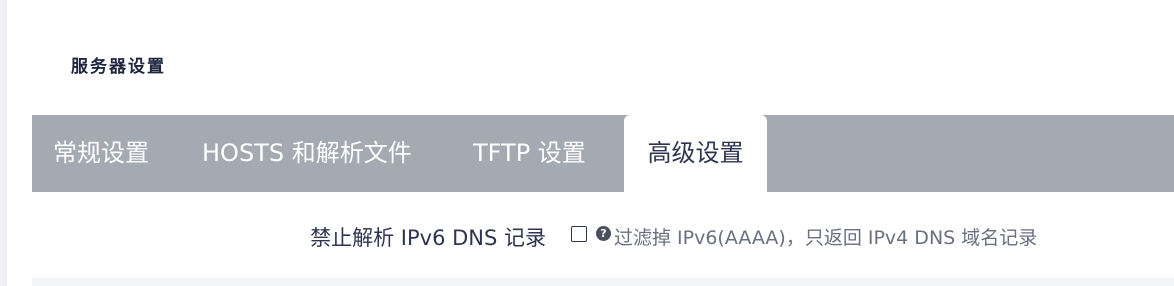  Describe the element at coordinates (428, 238) in the screenshot. I see `setting-label: 禁止解析 IPv6 DNS 记录` at that location.